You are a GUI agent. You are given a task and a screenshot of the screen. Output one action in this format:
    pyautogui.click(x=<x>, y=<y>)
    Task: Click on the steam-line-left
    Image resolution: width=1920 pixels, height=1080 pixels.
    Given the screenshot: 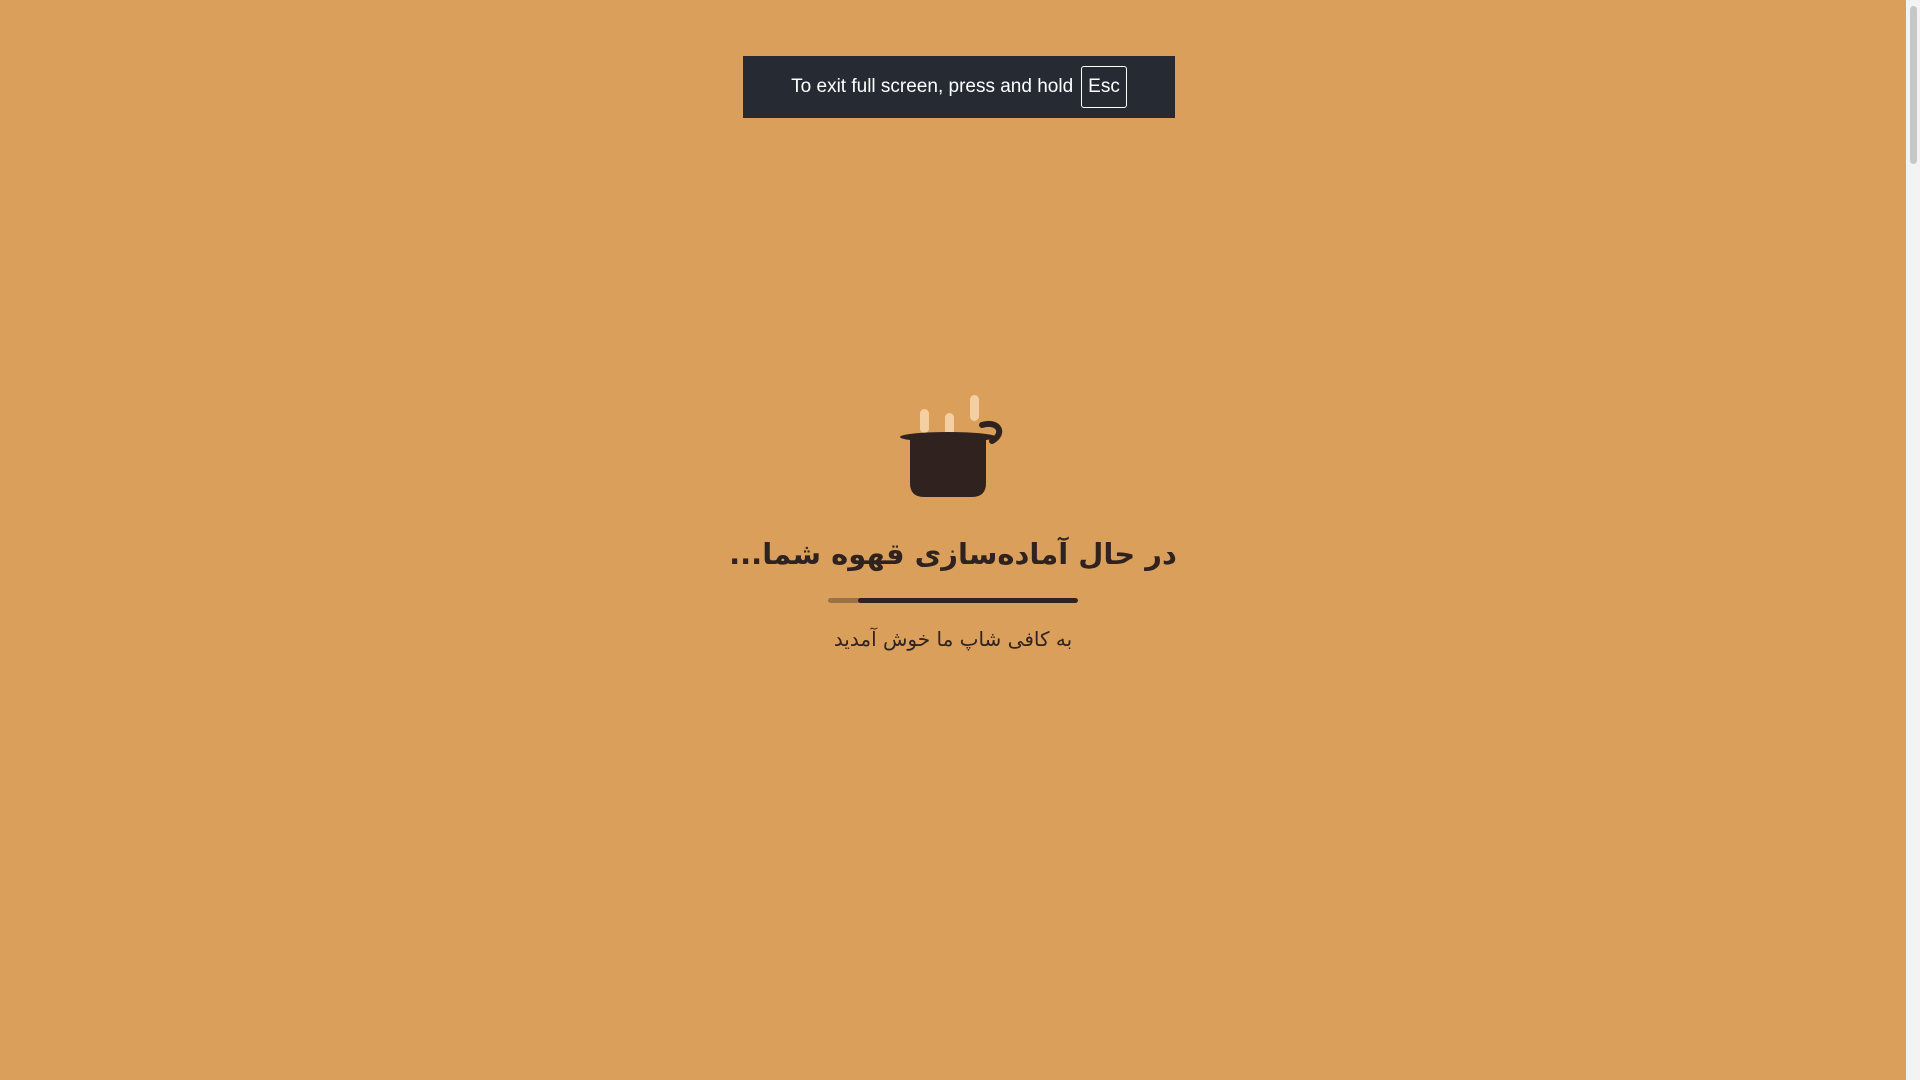 What is the action you would take?
    pyautogui.click(x=924, y=421)
    